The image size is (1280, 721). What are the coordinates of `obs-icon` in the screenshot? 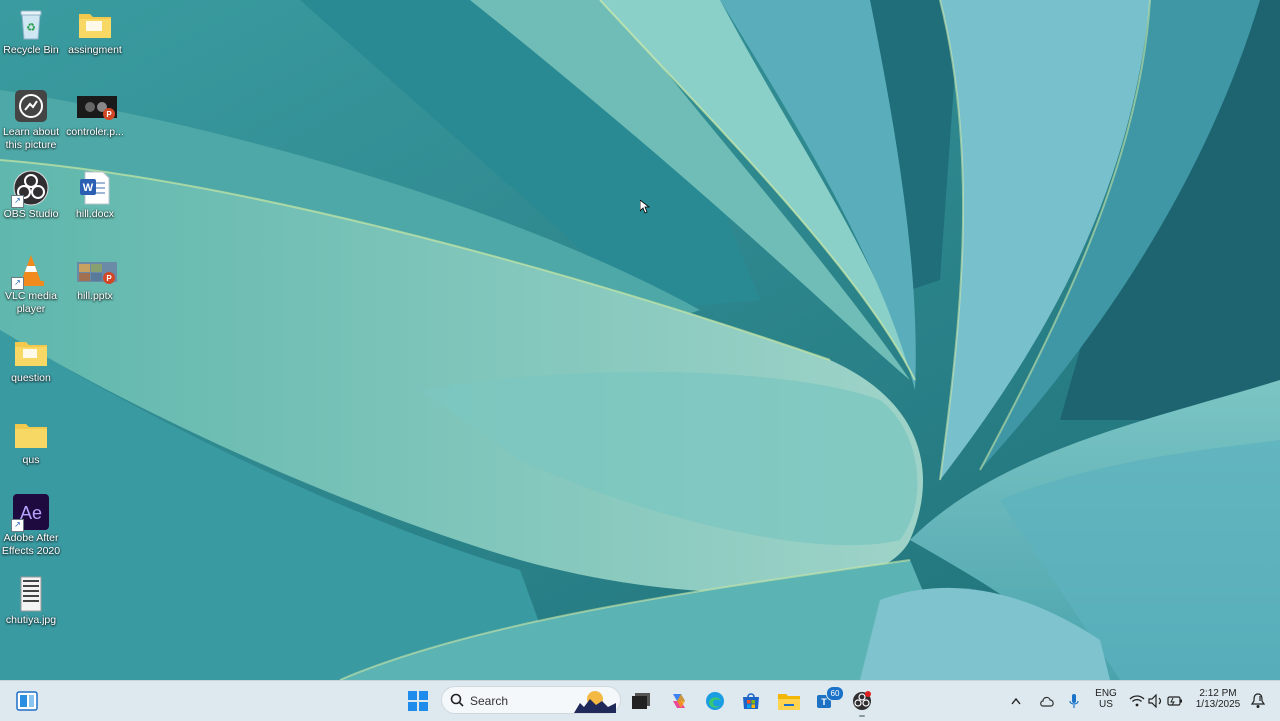 It's located at (862, 700).